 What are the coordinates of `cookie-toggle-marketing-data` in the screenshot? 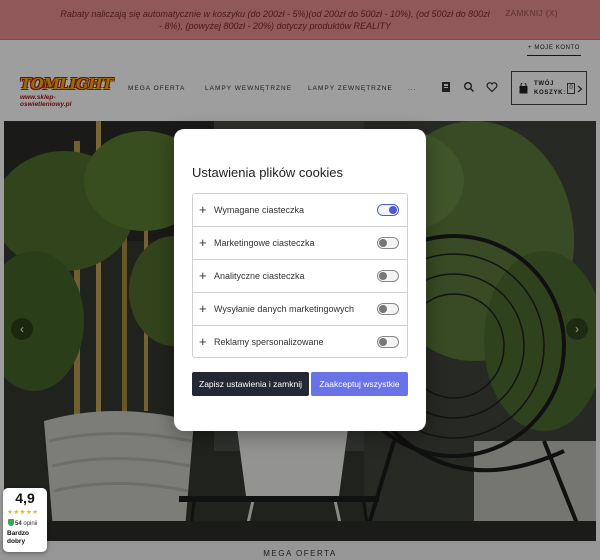 It's located at (388, 309).